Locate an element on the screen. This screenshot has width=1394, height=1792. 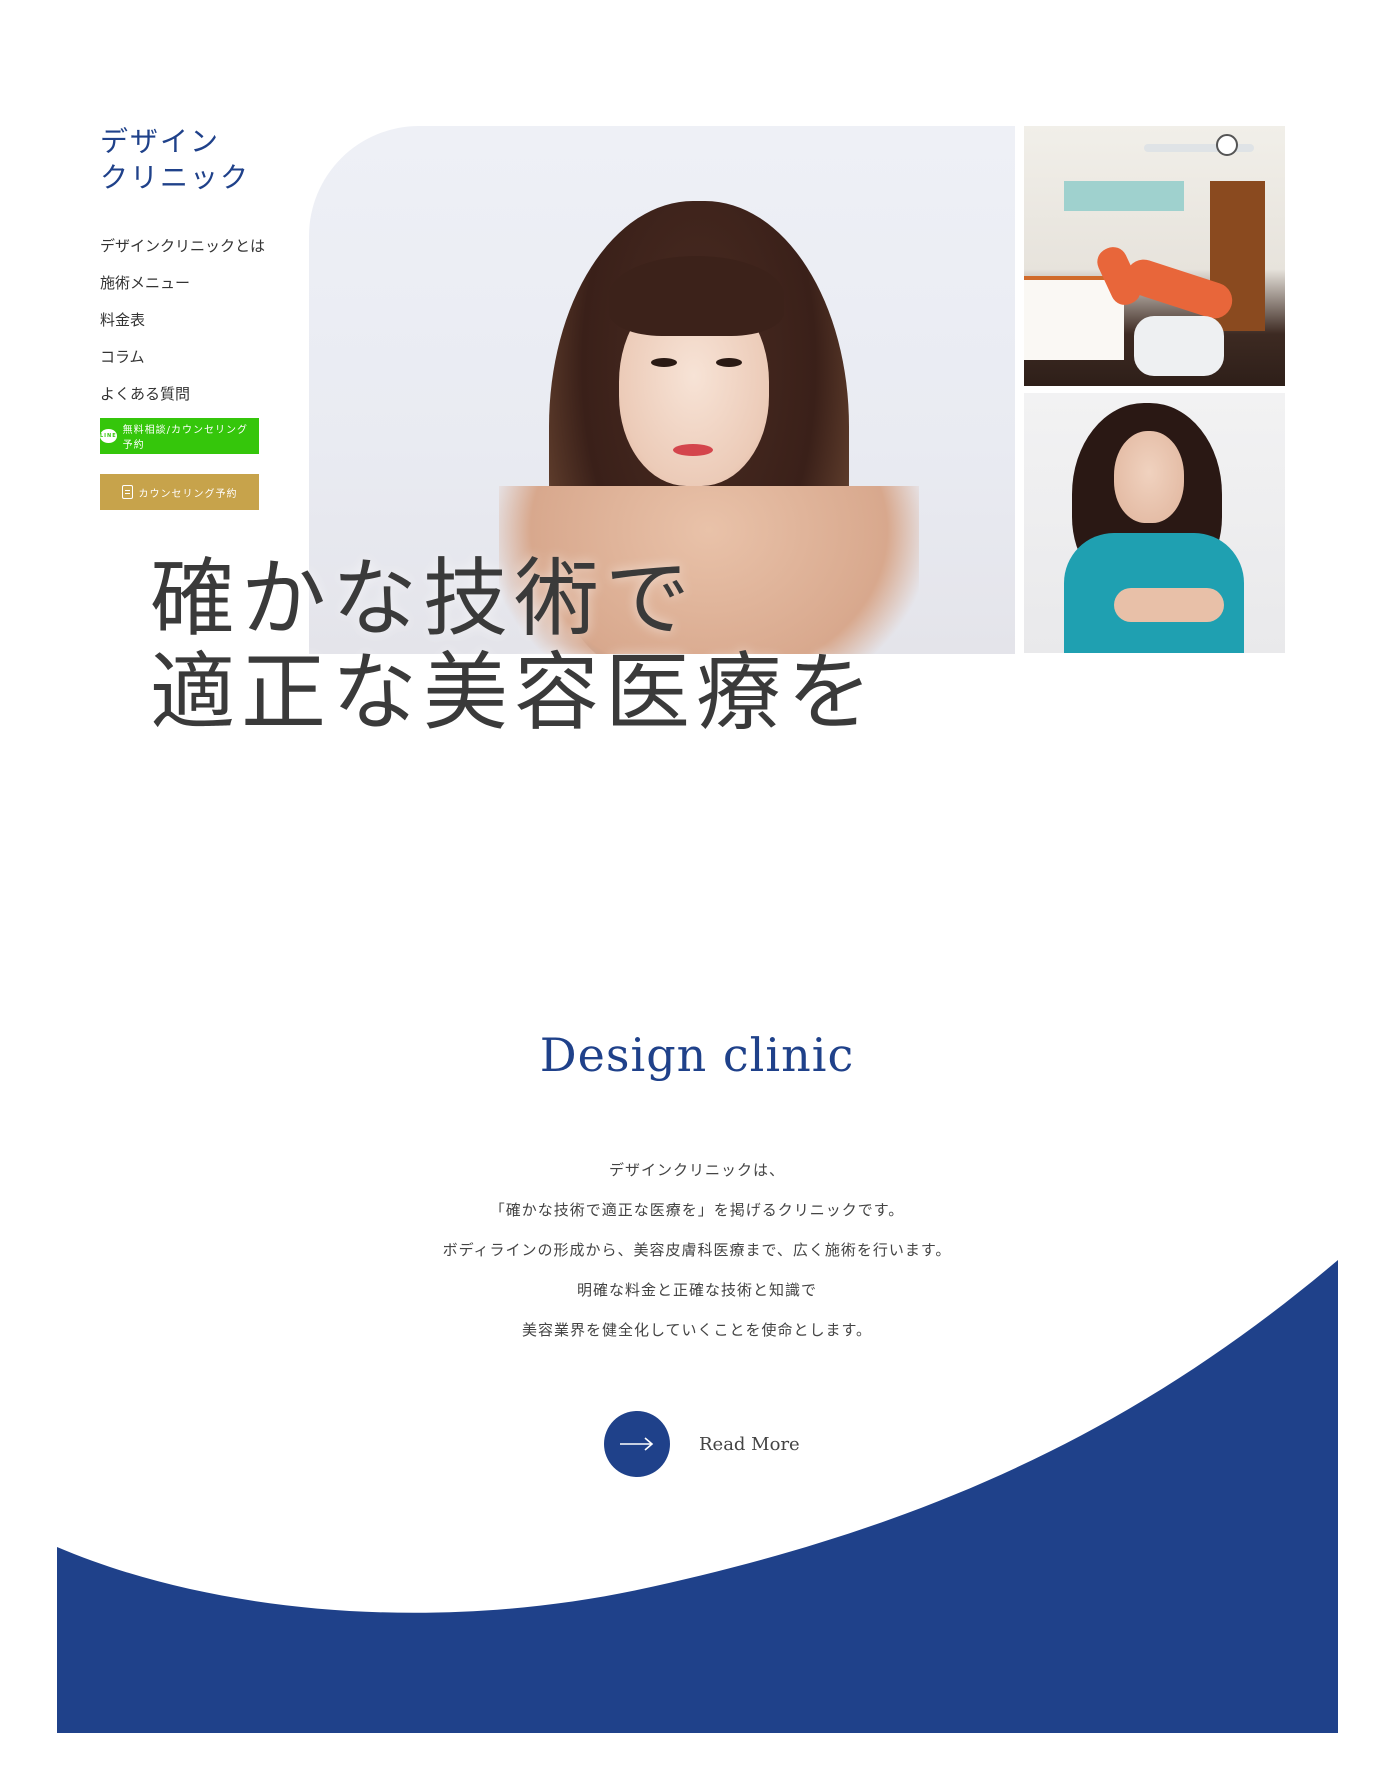
about-line-3: ボディラインの形成から、美容皮膚科医療まで、広く施術を行います。 is located at coordinates (697, 1250).